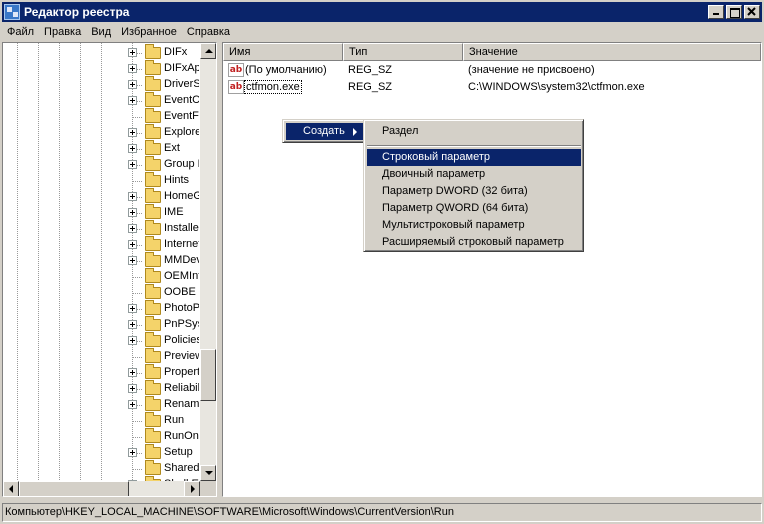  Describe the element at coordinates (208, 262) in the screenshot. I see `tree-vertical-scrollbar` at that location.